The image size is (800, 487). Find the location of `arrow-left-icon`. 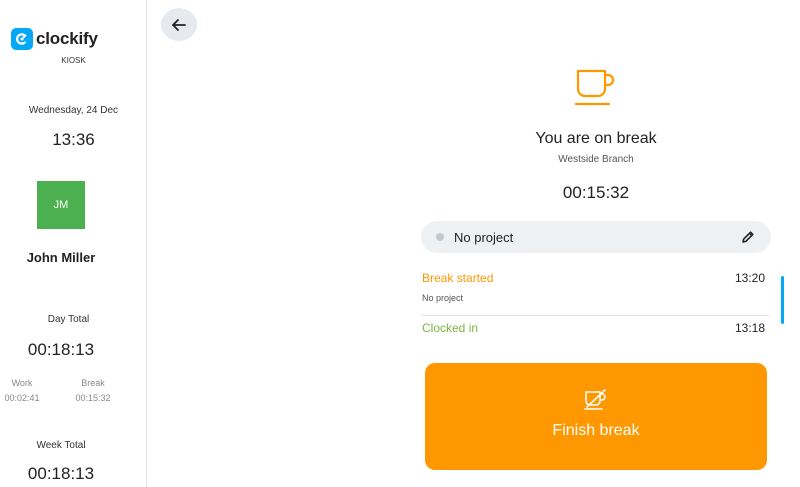

arrow-left-icon is located at coordinates (179, 24).